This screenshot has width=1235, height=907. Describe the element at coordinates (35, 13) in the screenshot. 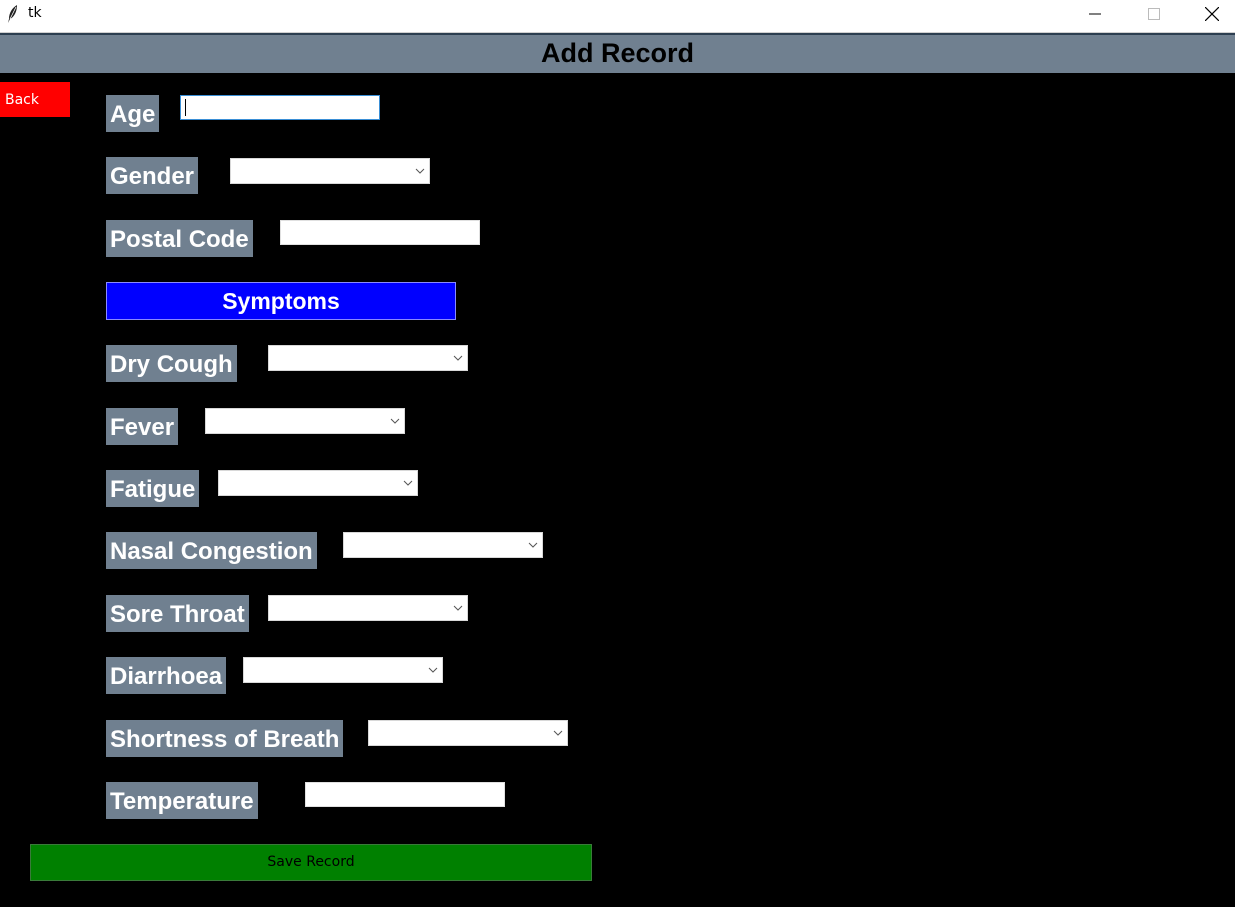

I see `window-title: tk` at that location.